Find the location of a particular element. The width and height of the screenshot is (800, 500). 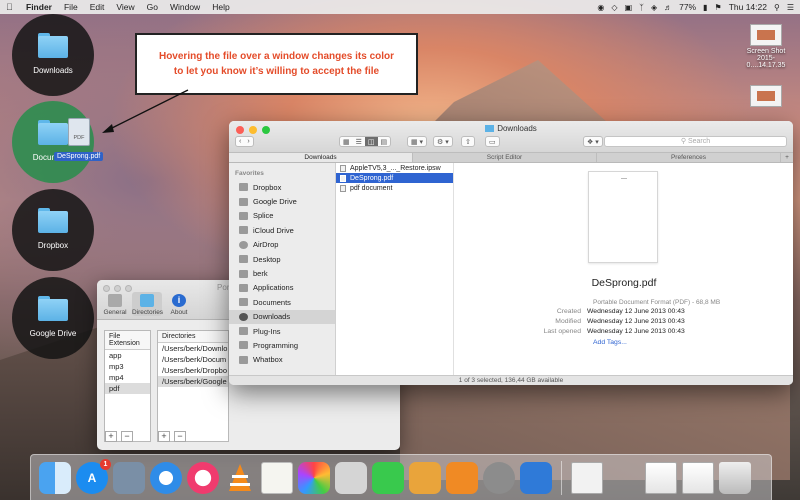

wifi-icon: ◈ is located at coordinates (654, 7).